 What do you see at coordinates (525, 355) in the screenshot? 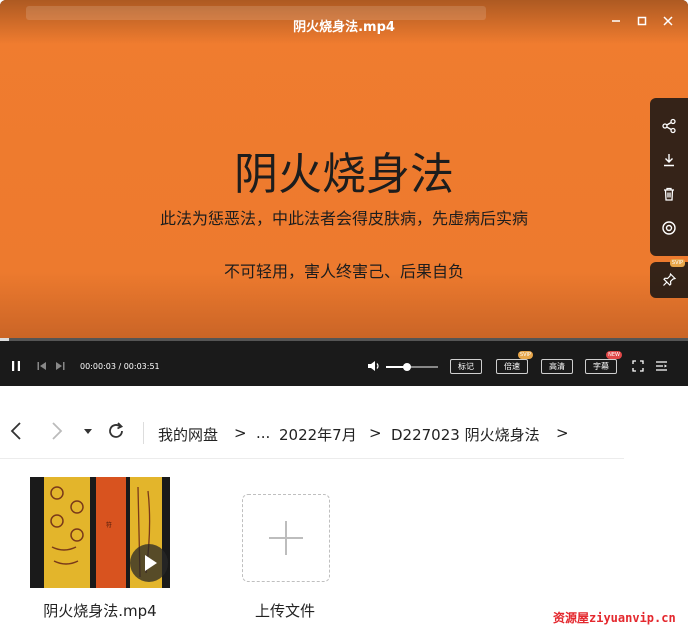
I see `speed-svip-badge: SVIP` at bounding box center [525, 355].